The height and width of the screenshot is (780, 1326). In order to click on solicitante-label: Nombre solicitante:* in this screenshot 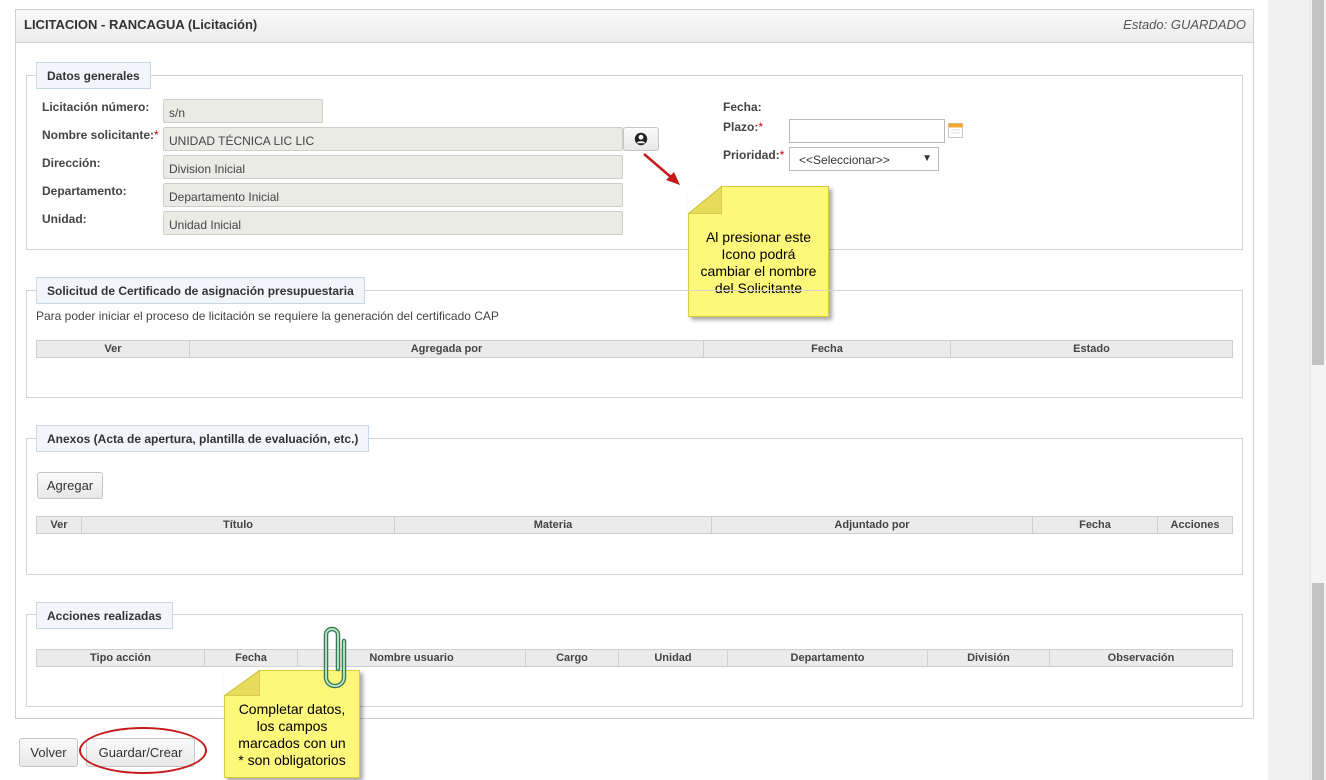, I will do `click(100, 135)`.